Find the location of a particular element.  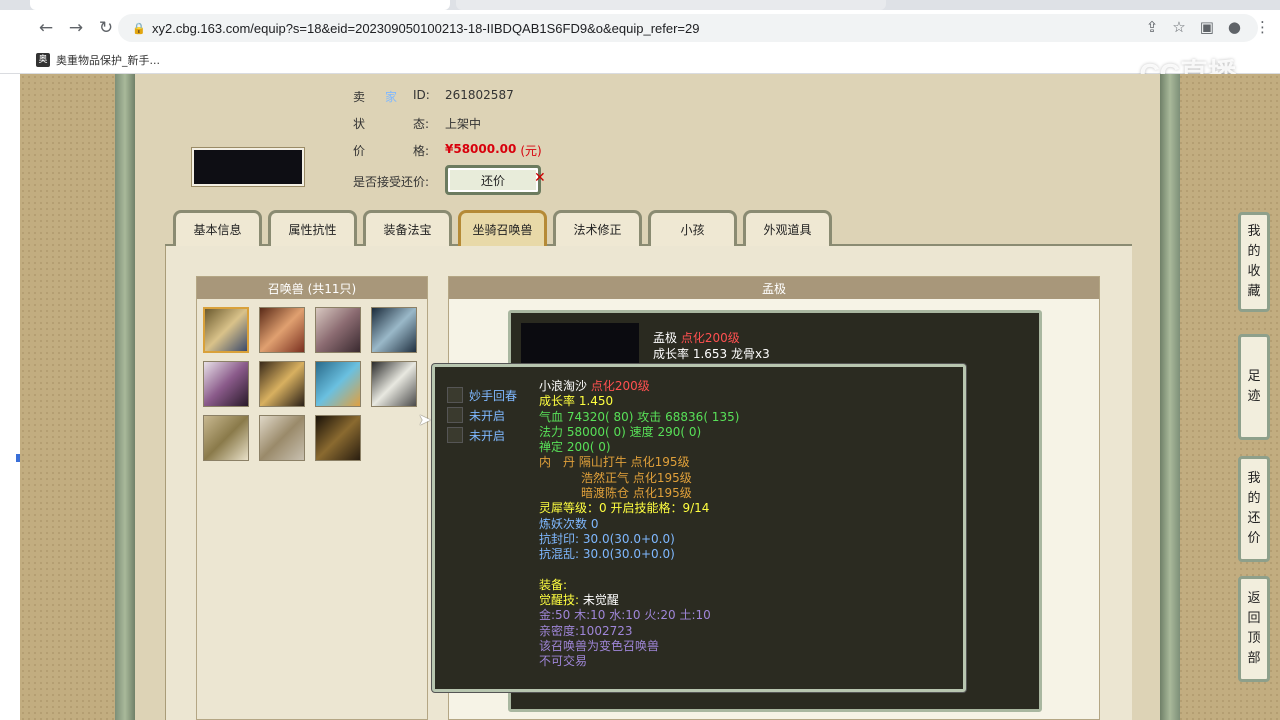

stat-label: 速度 is located at coordinates (641, 431).